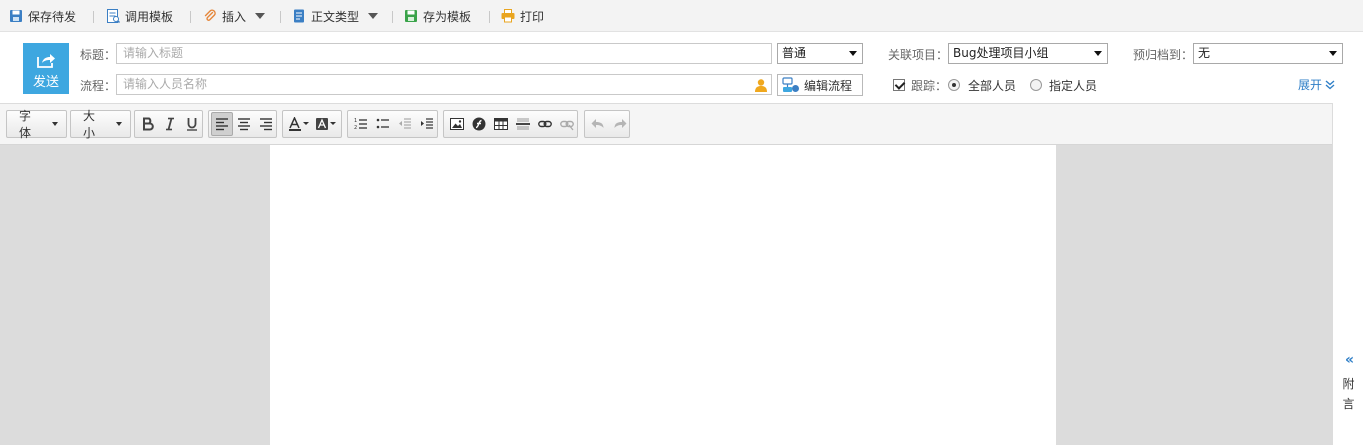 This screenshot has height=445, width=1363. Describe the element at coordinates (1348, 384) in the screenshot. I see `side-panel-char-1: 附` at that location.